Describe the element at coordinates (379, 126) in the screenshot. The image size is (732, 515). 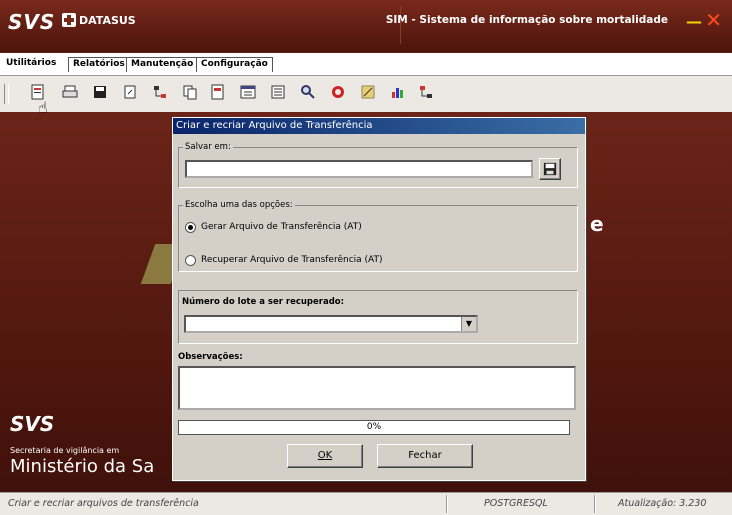
I see `dialog-title: Criar e recriar Arquivo de Transferência` at that location.